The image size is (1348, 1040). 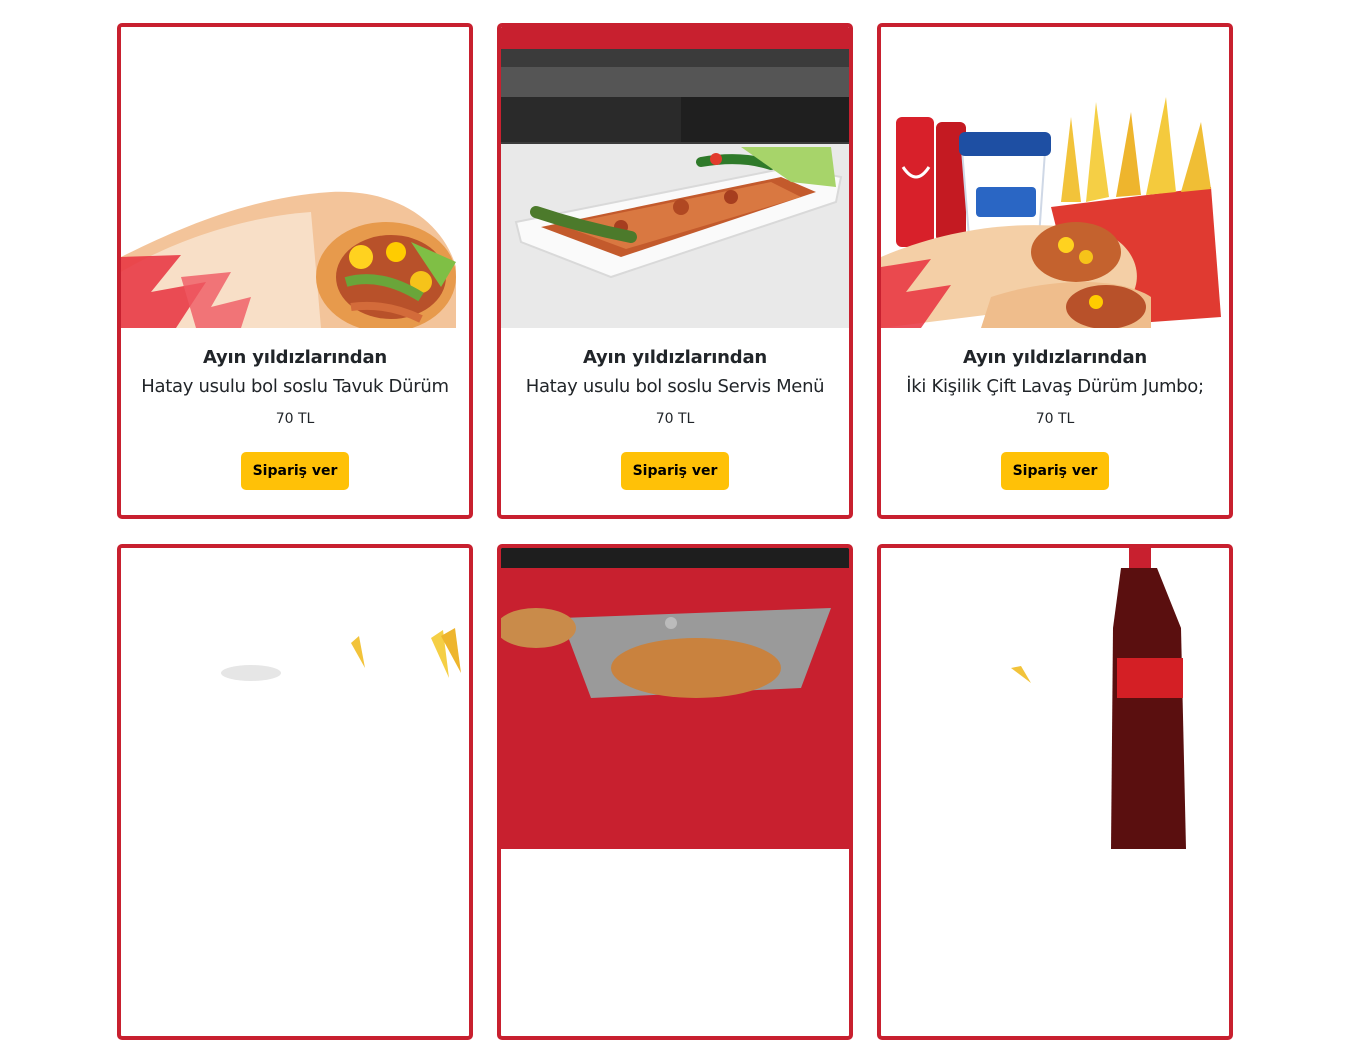 I want to click on tavuk-durum-image, so click(x=295, y=177).